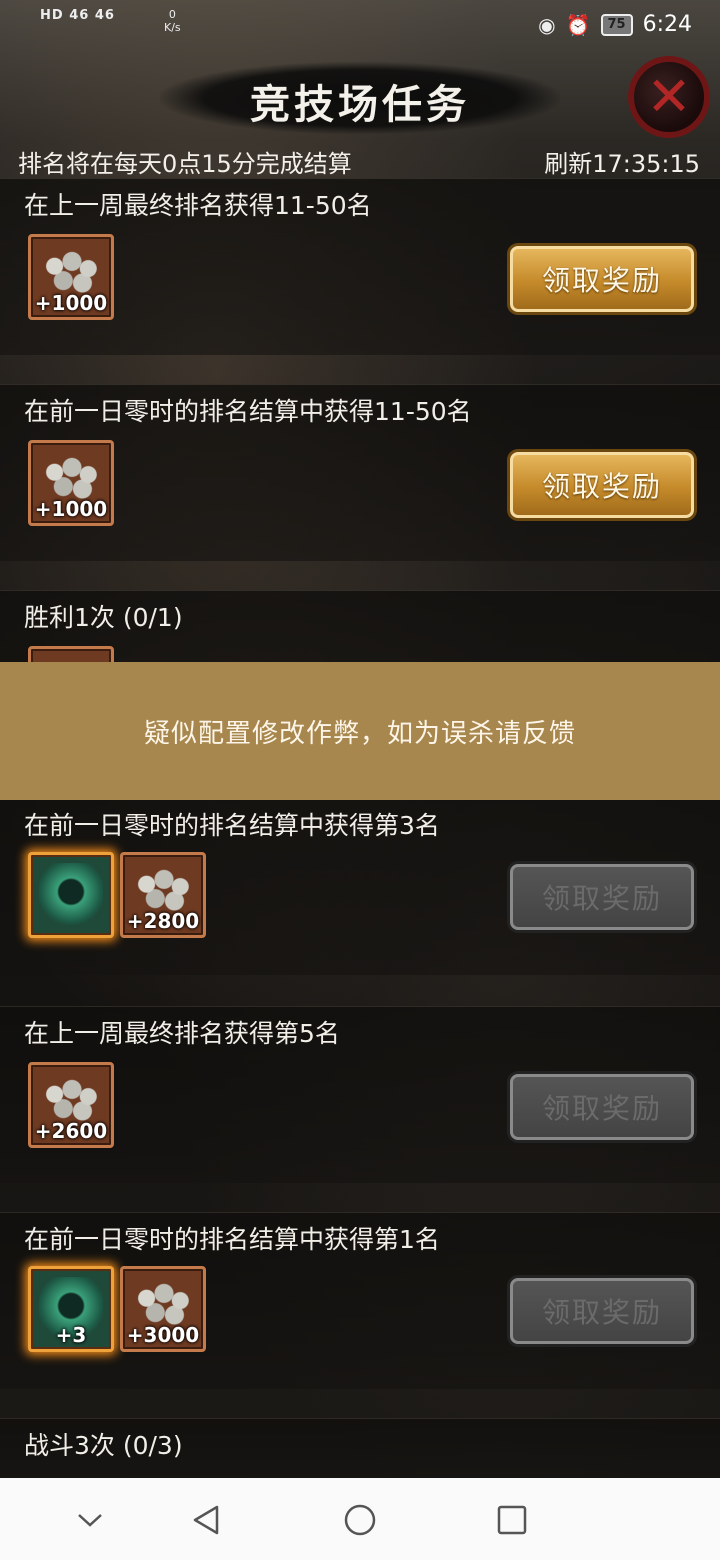 This screenshot has height=1560, width=720. I want to click on cheat-warning-toast: 疑似配置修改作弊，如为误杀请反馈, so click(360, 731).